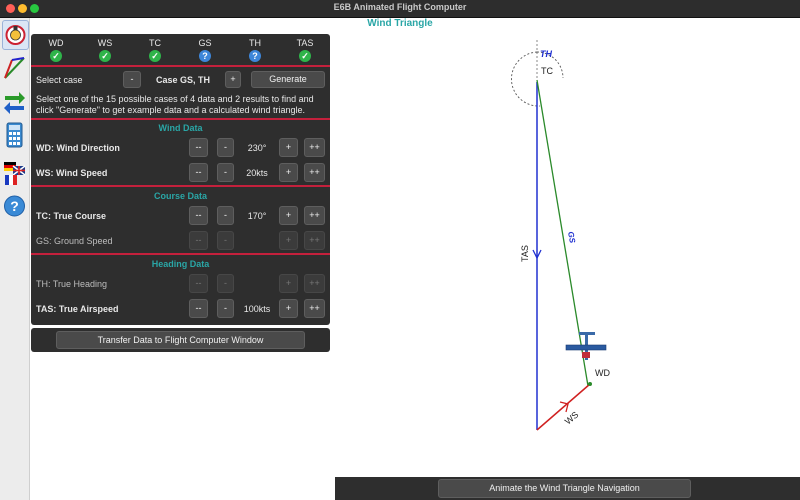  Describe the element at coordinates (562, 233) in the screenshot. I see `gs-vector` at that location.